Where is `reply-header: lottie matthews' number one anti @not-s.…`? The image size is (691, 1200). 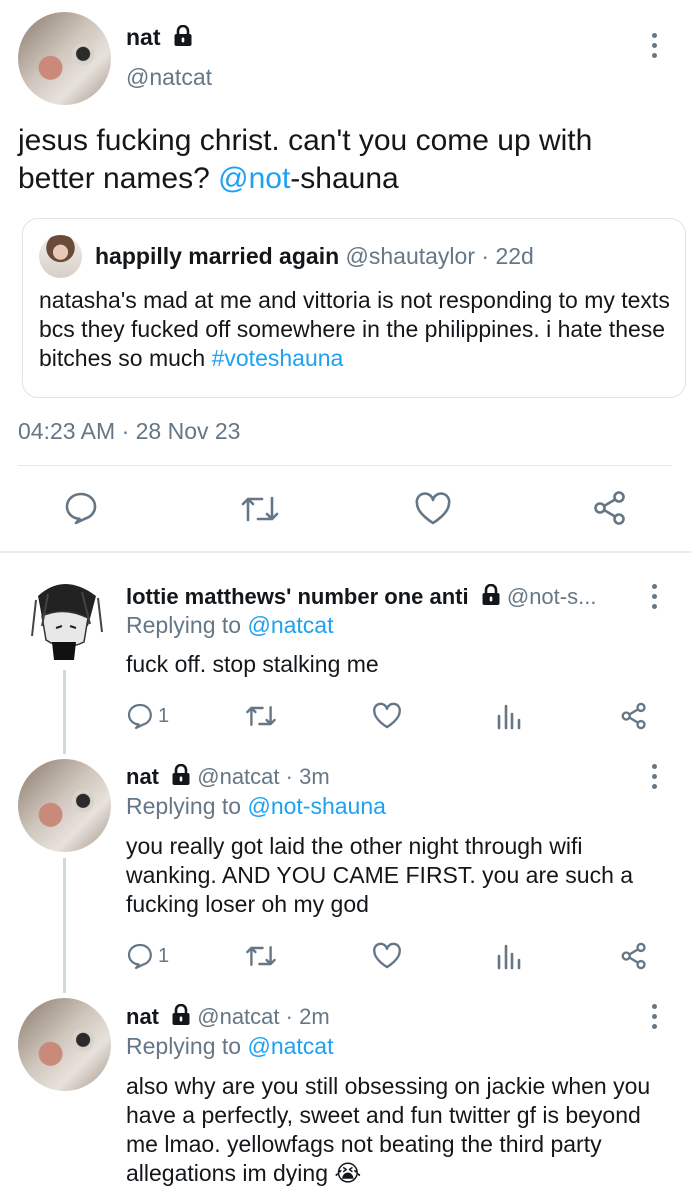
reply-header: lottie matthews' number one anti @not-s.… is located at coordinates (361, 597).